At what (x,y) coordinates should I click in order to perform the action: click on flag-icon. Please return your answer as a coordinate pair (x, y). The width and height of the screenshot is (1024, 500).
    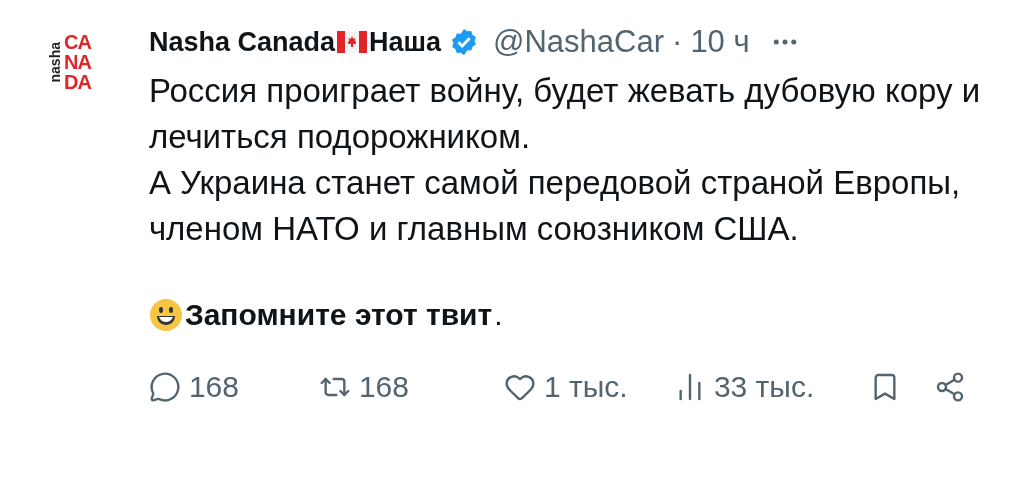
    Looking at the image, I should click on (351, 42).